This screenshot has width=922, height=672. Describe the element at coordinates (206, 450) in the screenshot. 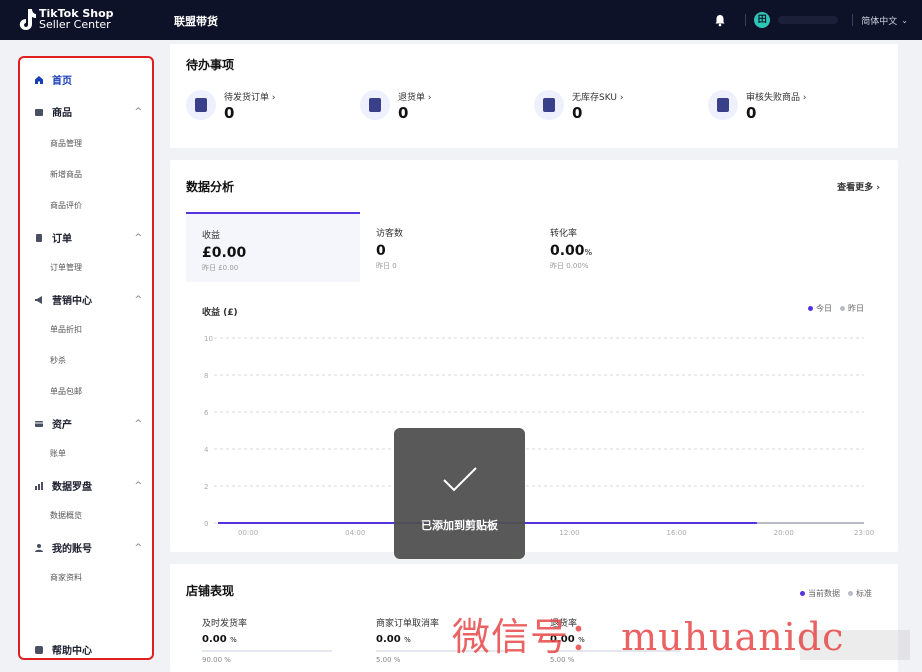

I see `y-tick-label: 4` at that location.